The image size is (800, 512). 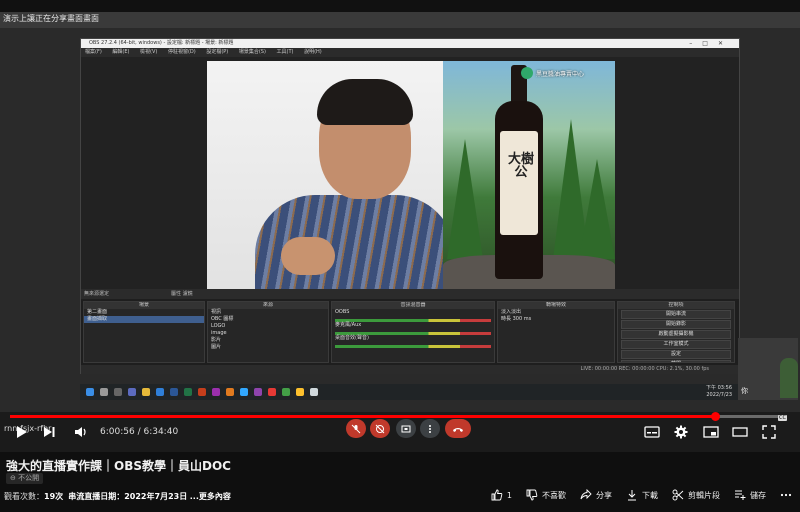 I want to click on source-options: 屬性 濾鏡, so click(x=182, y=294).